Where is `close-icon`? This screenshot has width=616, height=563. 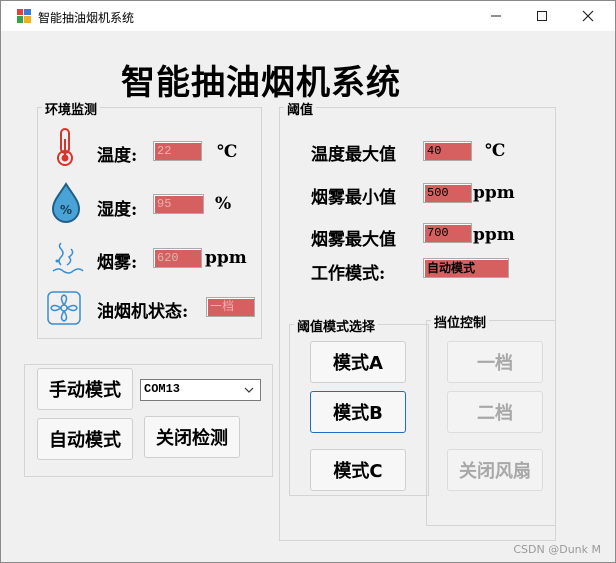 close-icon is located at coordinates (588, 16).